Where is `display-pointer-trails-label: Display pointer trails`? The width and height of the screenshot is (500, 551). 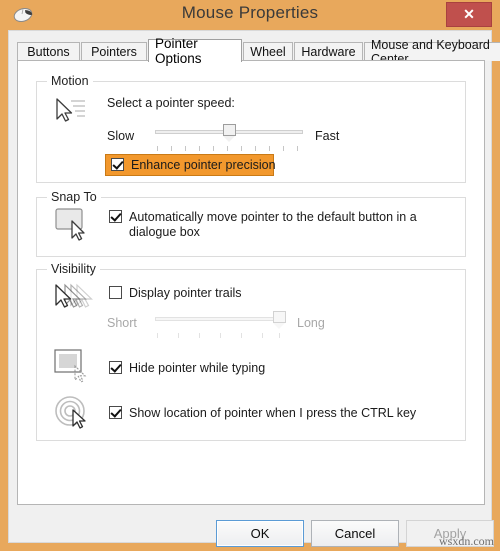
display-pointer-trails-label: Display pointer trails is located at coordinates (185, 293).